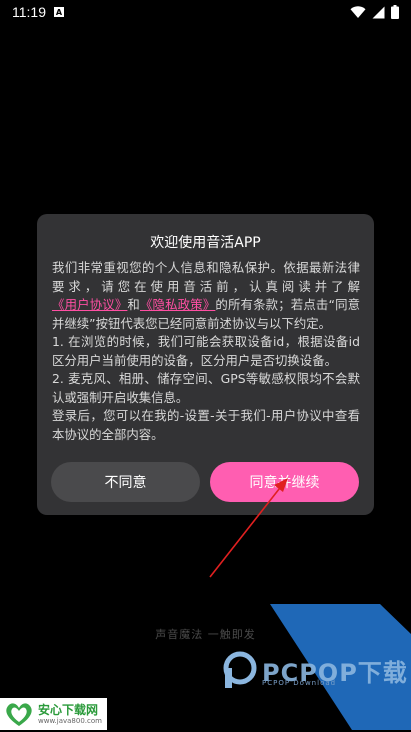 This screenshot has height=732, width=411. What do you see at coordinates (240, 669) in the screenshot?
I see `pcpop-logo-icon` at bounding box center [240, 669].